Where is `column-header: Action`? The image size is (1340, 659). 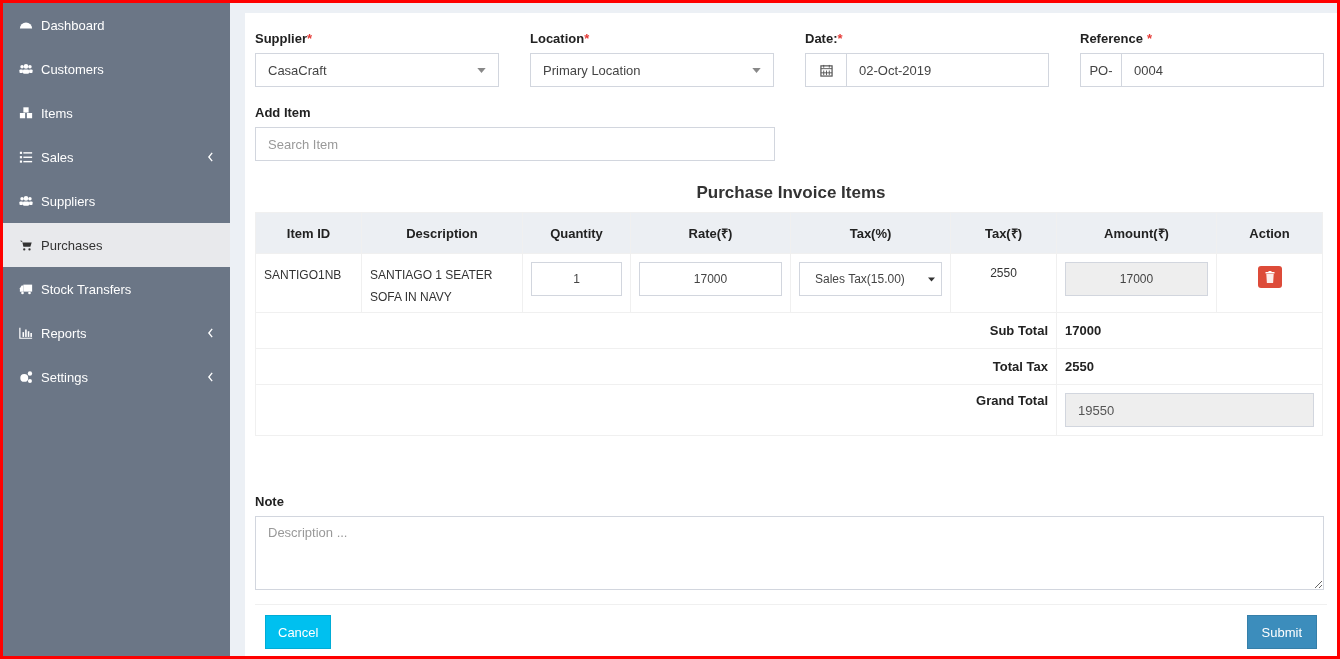
column-header: Action is located at coordinates (1269, 233).